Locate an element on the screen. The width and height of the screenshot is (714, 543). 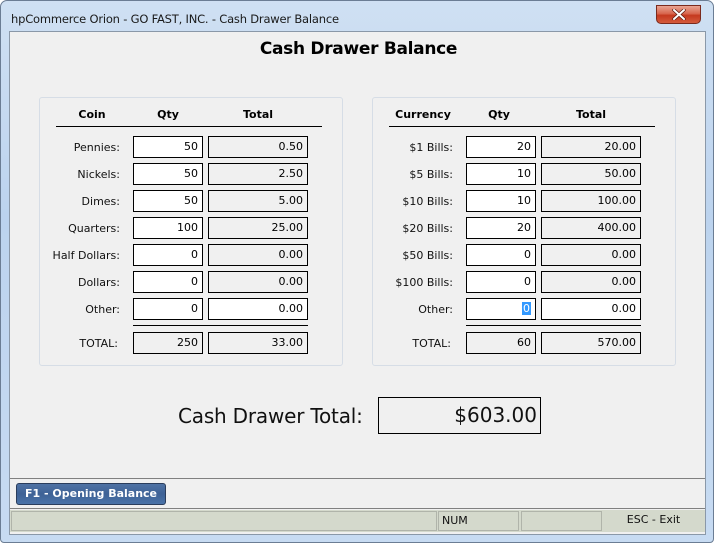
status-panel-message is located at coordinates (224, 521).